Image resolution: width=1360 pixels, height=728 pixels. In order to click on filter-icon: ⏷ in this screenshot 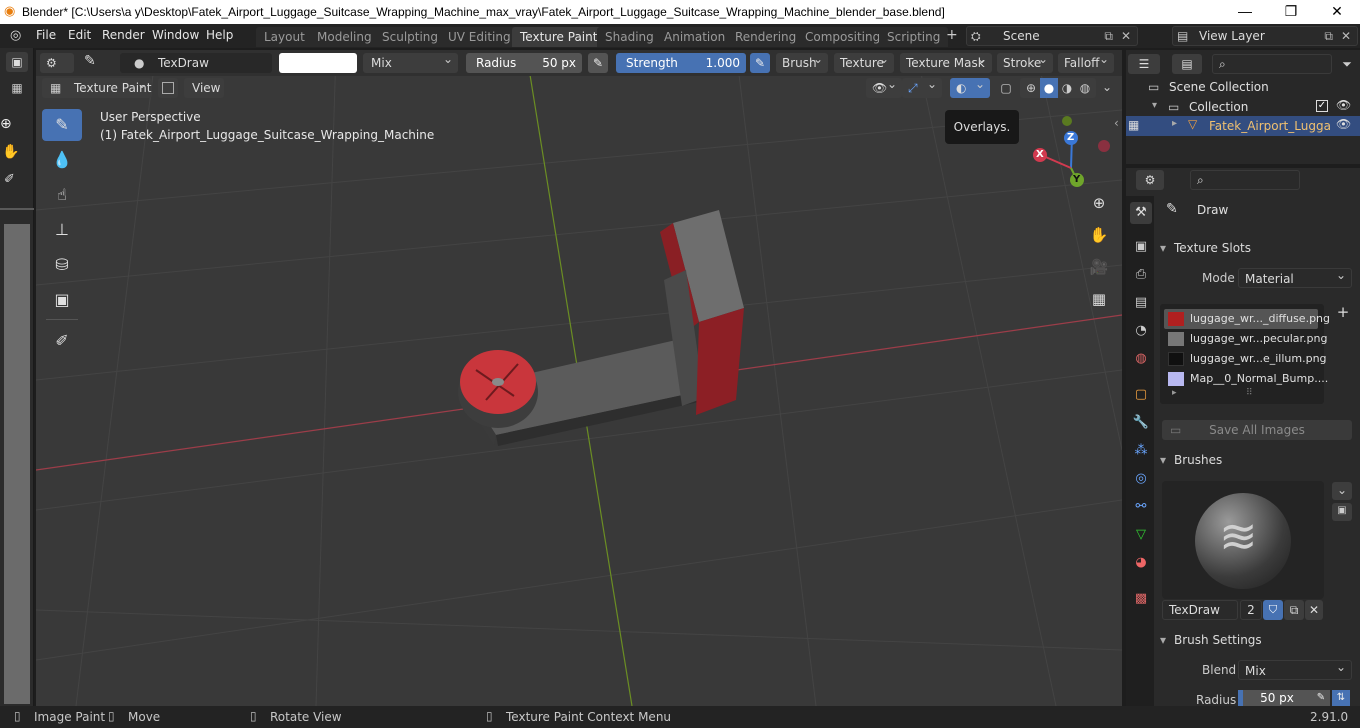, I will do `click(1347, 64)`.